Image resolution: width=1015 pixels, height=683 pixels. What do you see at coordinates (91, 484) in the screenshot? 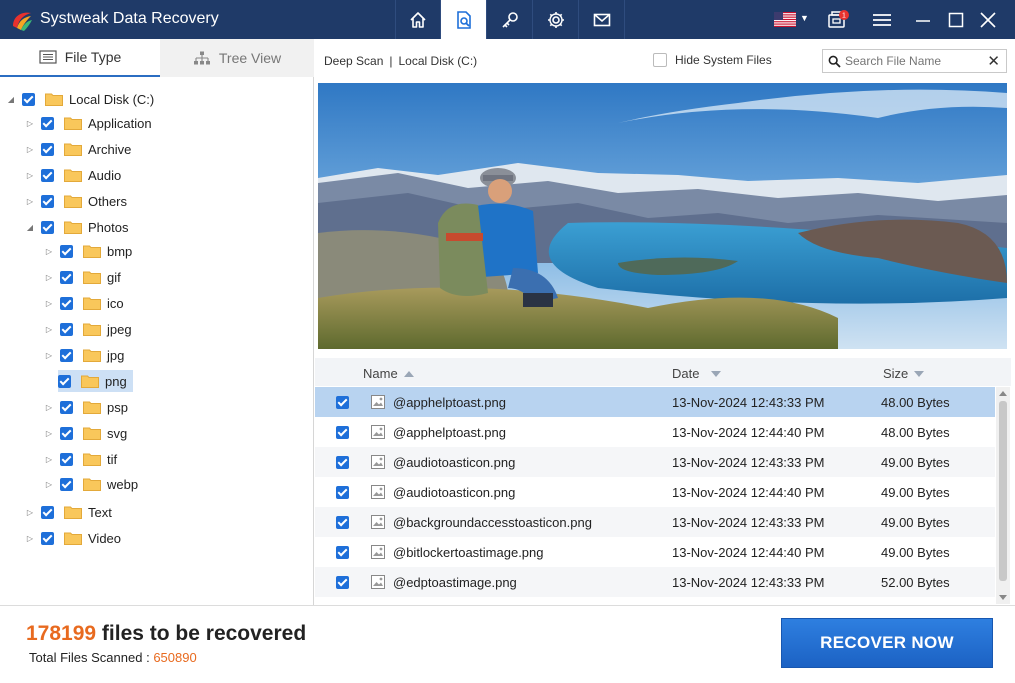
I see `tree-node-webp: ▷ webp` at bounding box center [91, 484].